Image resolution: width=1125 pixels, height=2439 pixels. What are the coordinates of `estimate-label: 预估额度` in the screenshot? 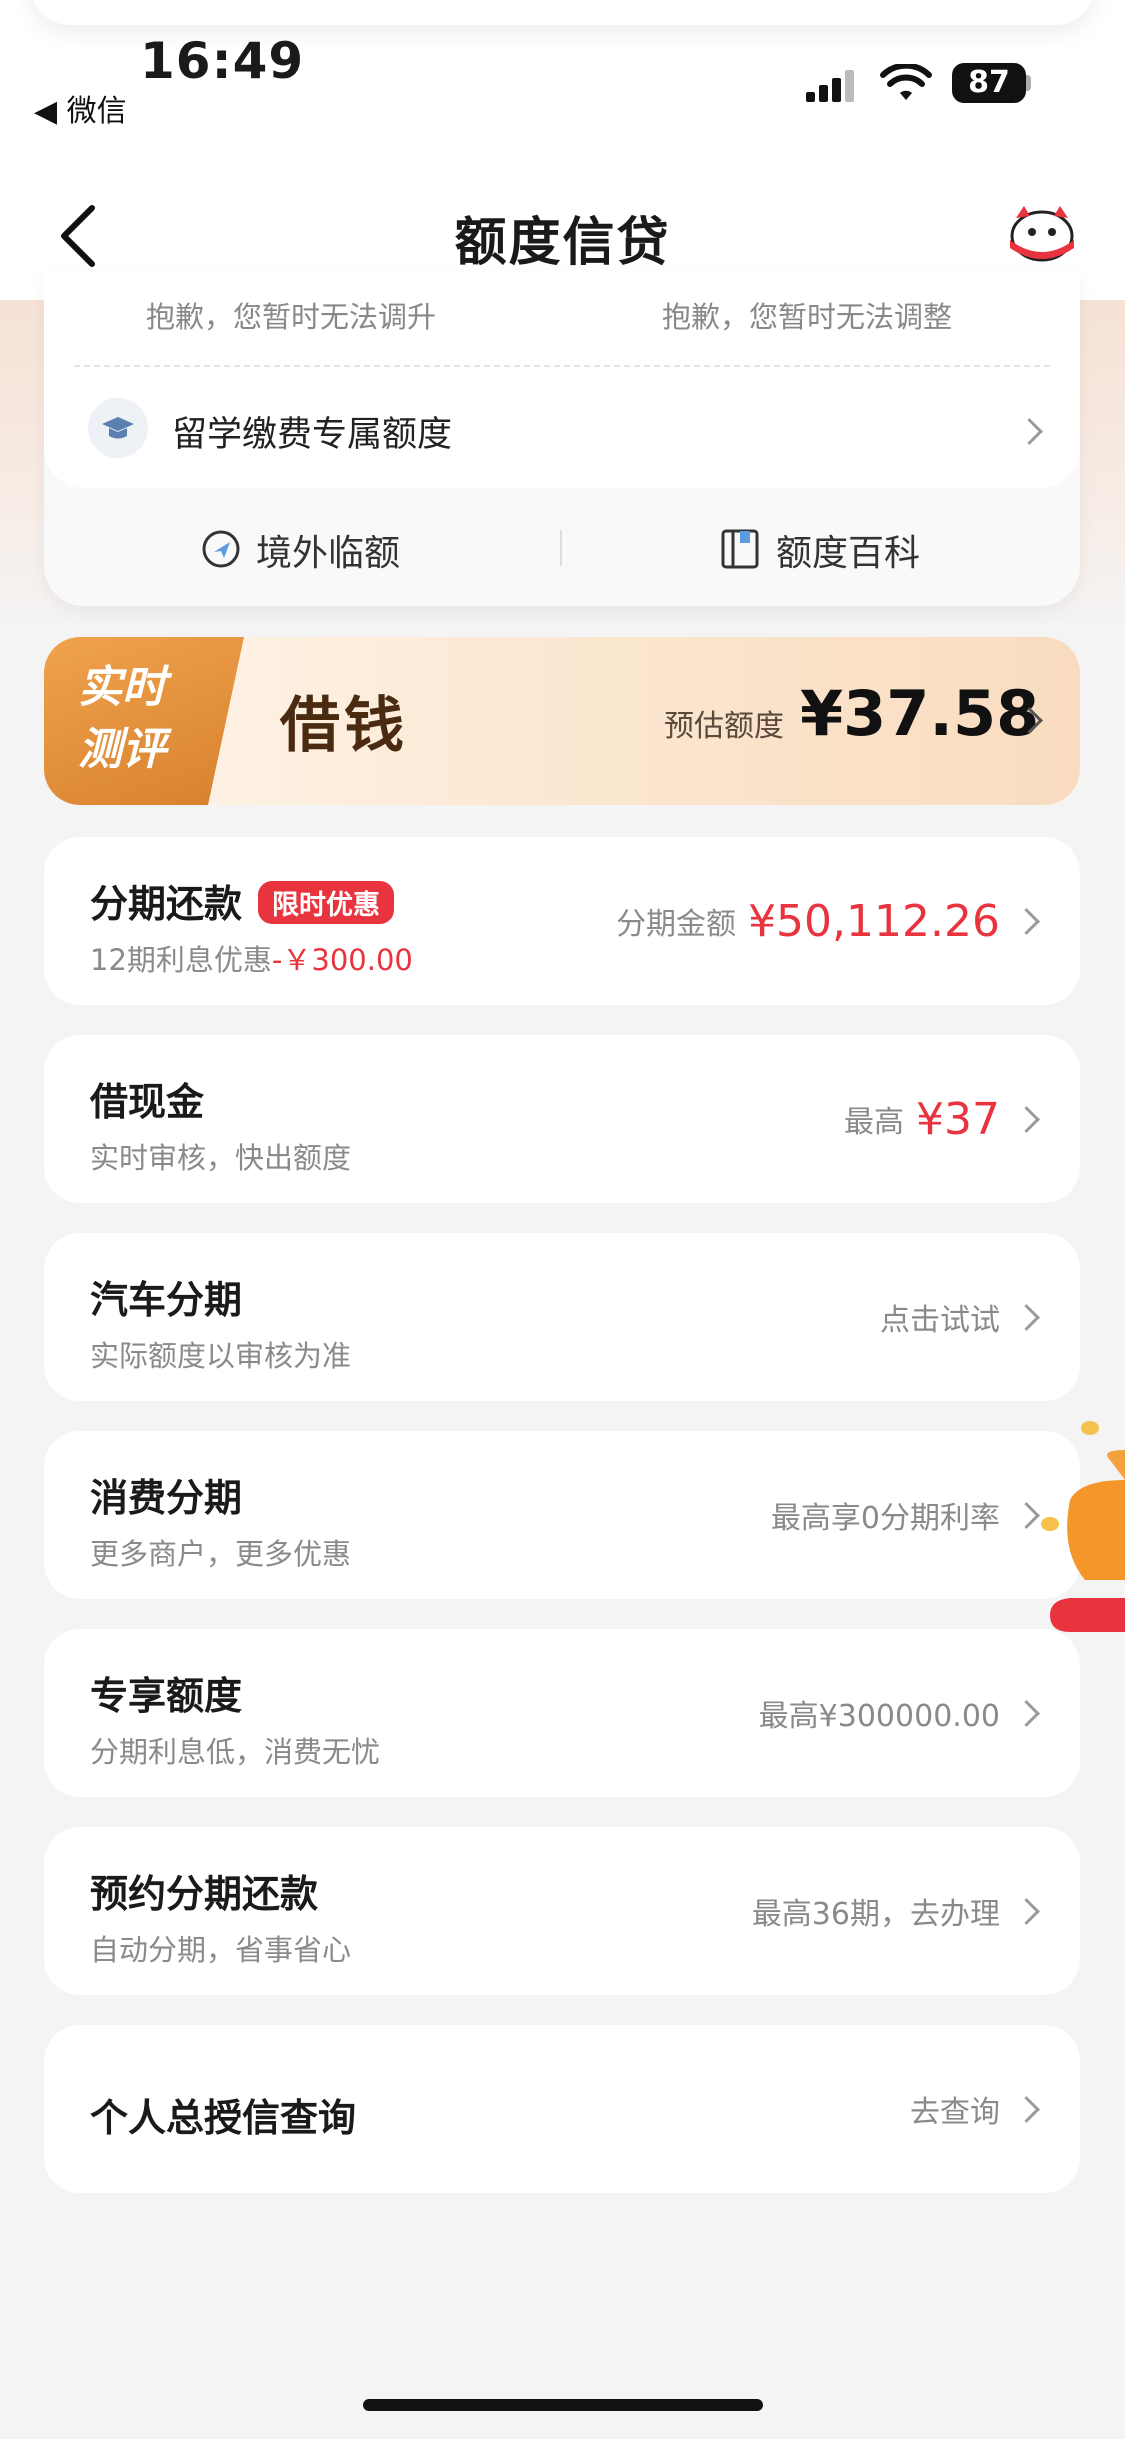 It's located at (724, 726).